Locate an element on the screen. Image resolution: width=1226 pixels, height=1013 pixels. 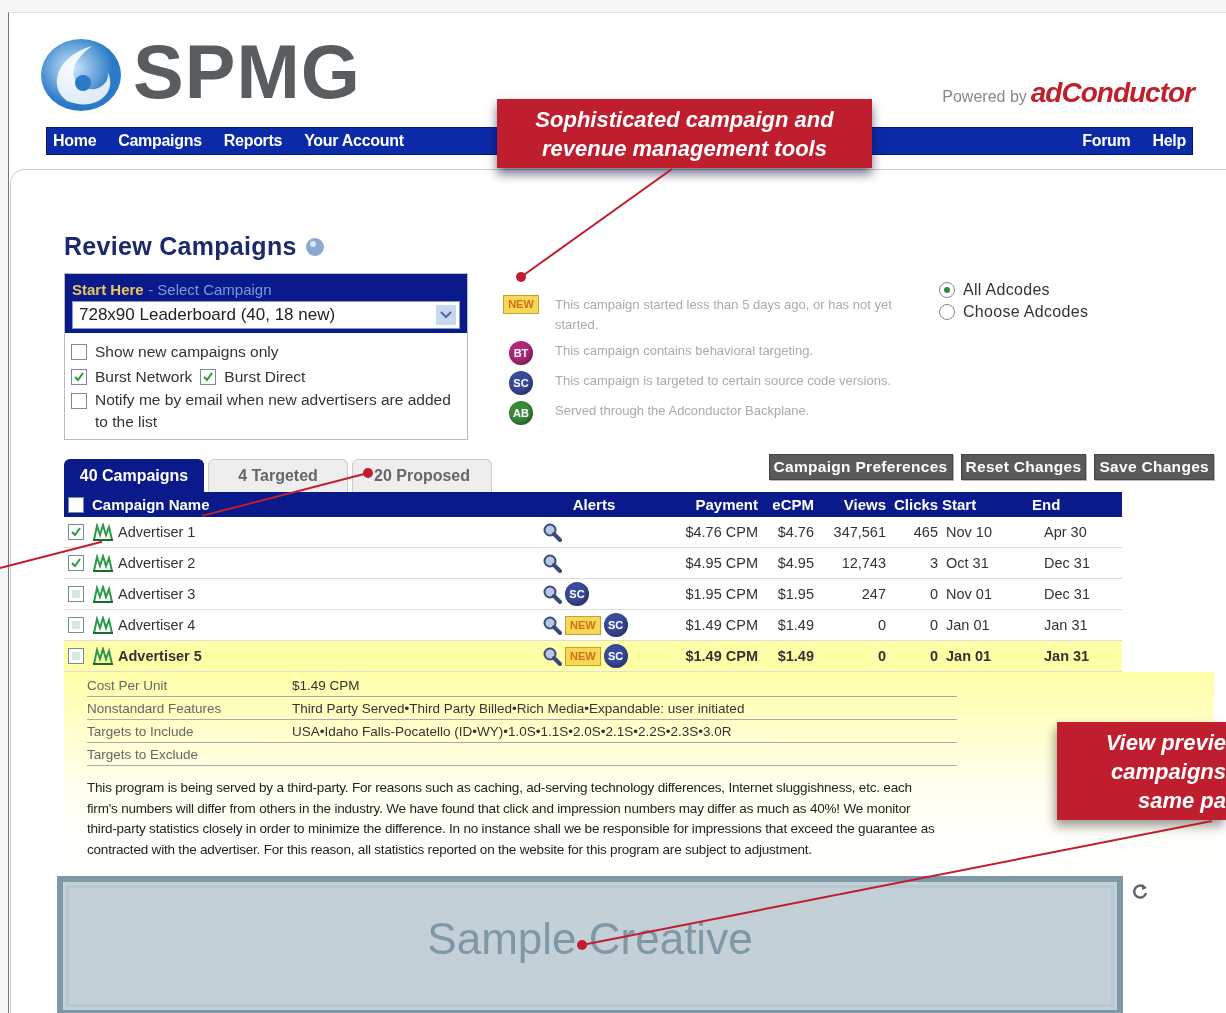
campaign-dropdown: 728x90 Leaderboard (40, 18 new) is located at coordinates (266, 315).